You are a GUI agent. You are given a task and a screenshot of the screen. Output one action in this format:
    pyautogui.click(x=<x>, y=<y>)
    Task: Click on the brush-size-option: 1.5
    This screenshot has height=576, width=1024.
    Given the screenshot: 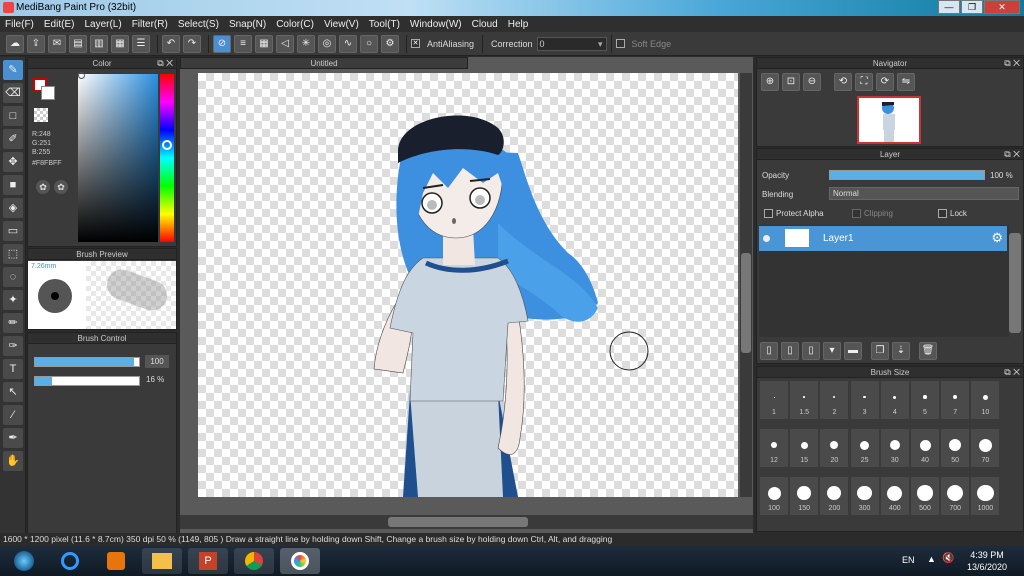 What is the action you would take?
    pyautogui.click(x=804, y=400)
    